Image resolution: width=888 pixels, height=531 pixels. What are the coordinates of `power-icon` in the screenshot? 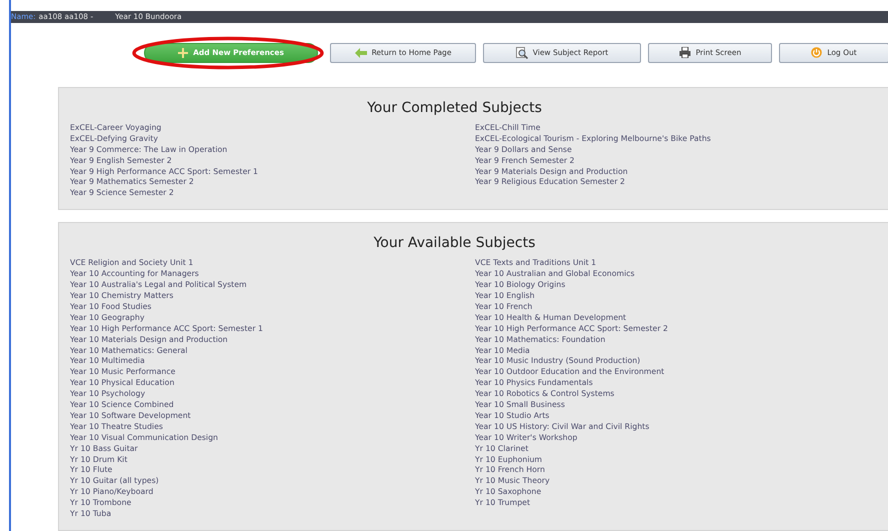 It's located at (816, 52).